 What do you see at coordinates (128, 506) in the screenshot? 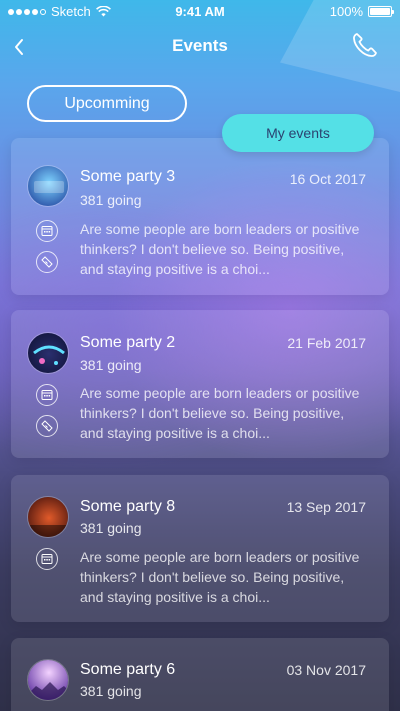
I see `event-title: Some party 8` at bounding box center [128, 506].